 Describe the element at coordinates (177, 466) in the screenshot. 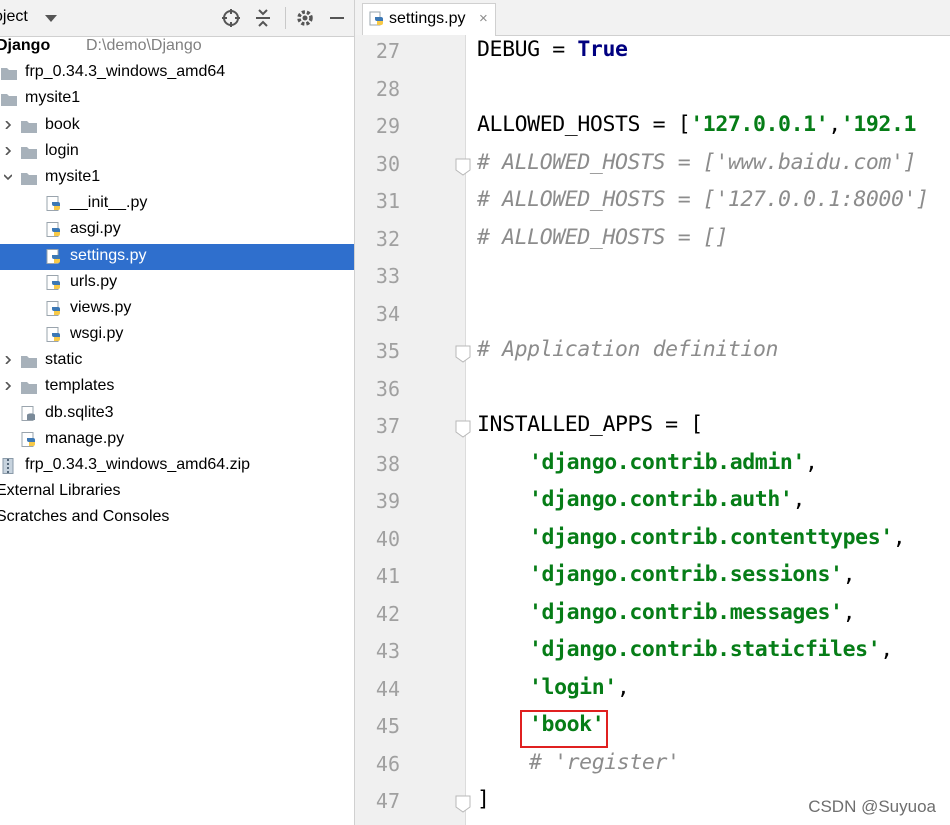

I see `tree-item: frp_0.34.3_windows_amd64.zip` at that location.